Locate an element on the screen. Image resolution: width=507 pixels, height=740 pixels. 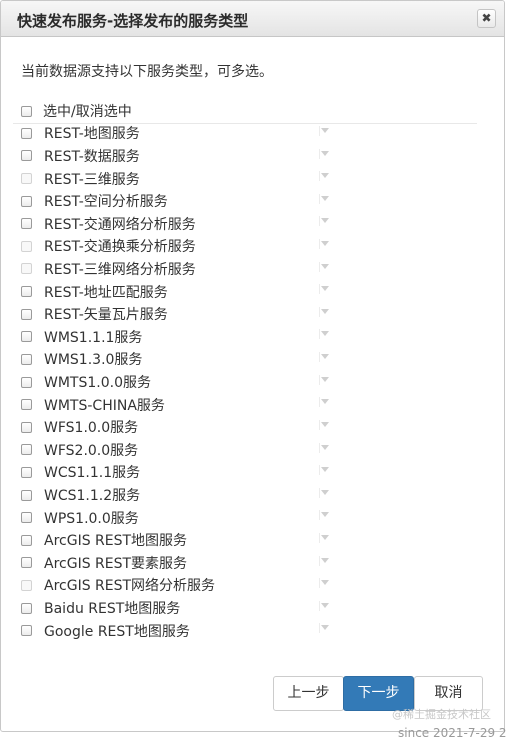
service-item: ArcGIS REST要素服务 is located at coordinates (181, 563).